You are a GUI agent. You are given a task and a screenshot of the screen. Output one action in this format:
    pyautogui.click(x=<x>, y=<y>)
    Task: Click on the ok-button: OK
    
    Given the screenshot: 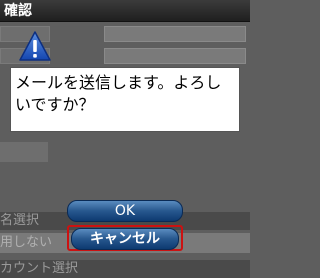 What is the action you would take?
    pyautogui.click(x=125, y=211)
    